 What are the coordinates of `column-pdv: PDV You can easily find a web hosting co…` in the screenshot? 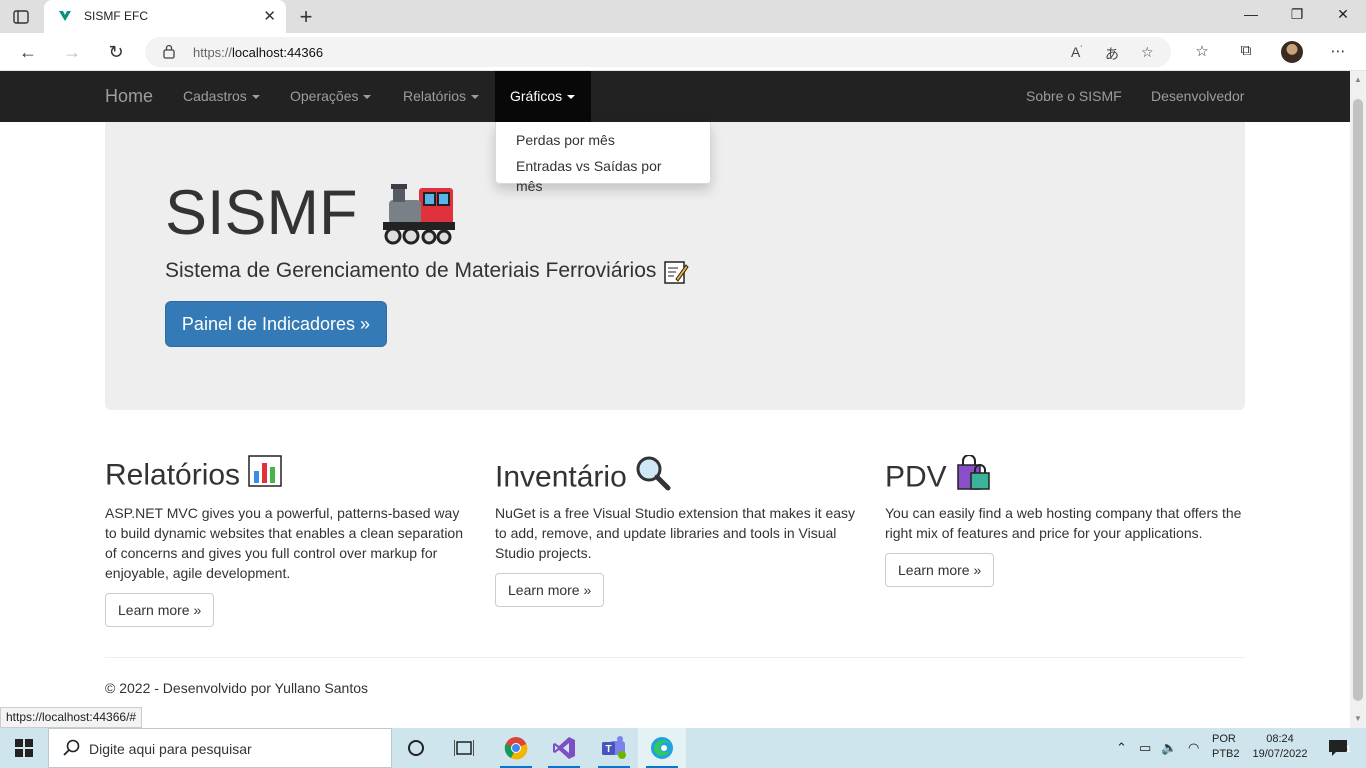 It's located at (1067, 520).